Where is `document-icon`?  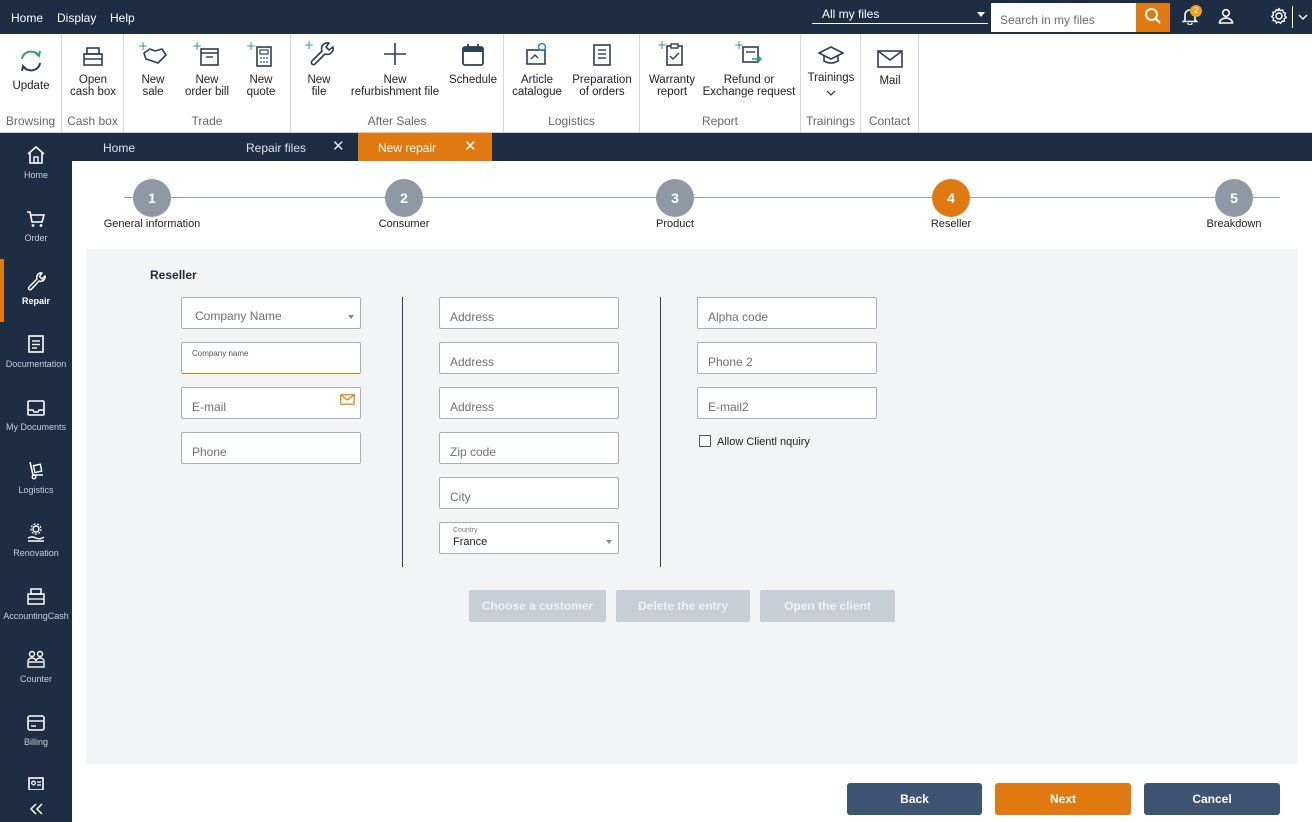 document-icon is located at coordinates (36, 345).